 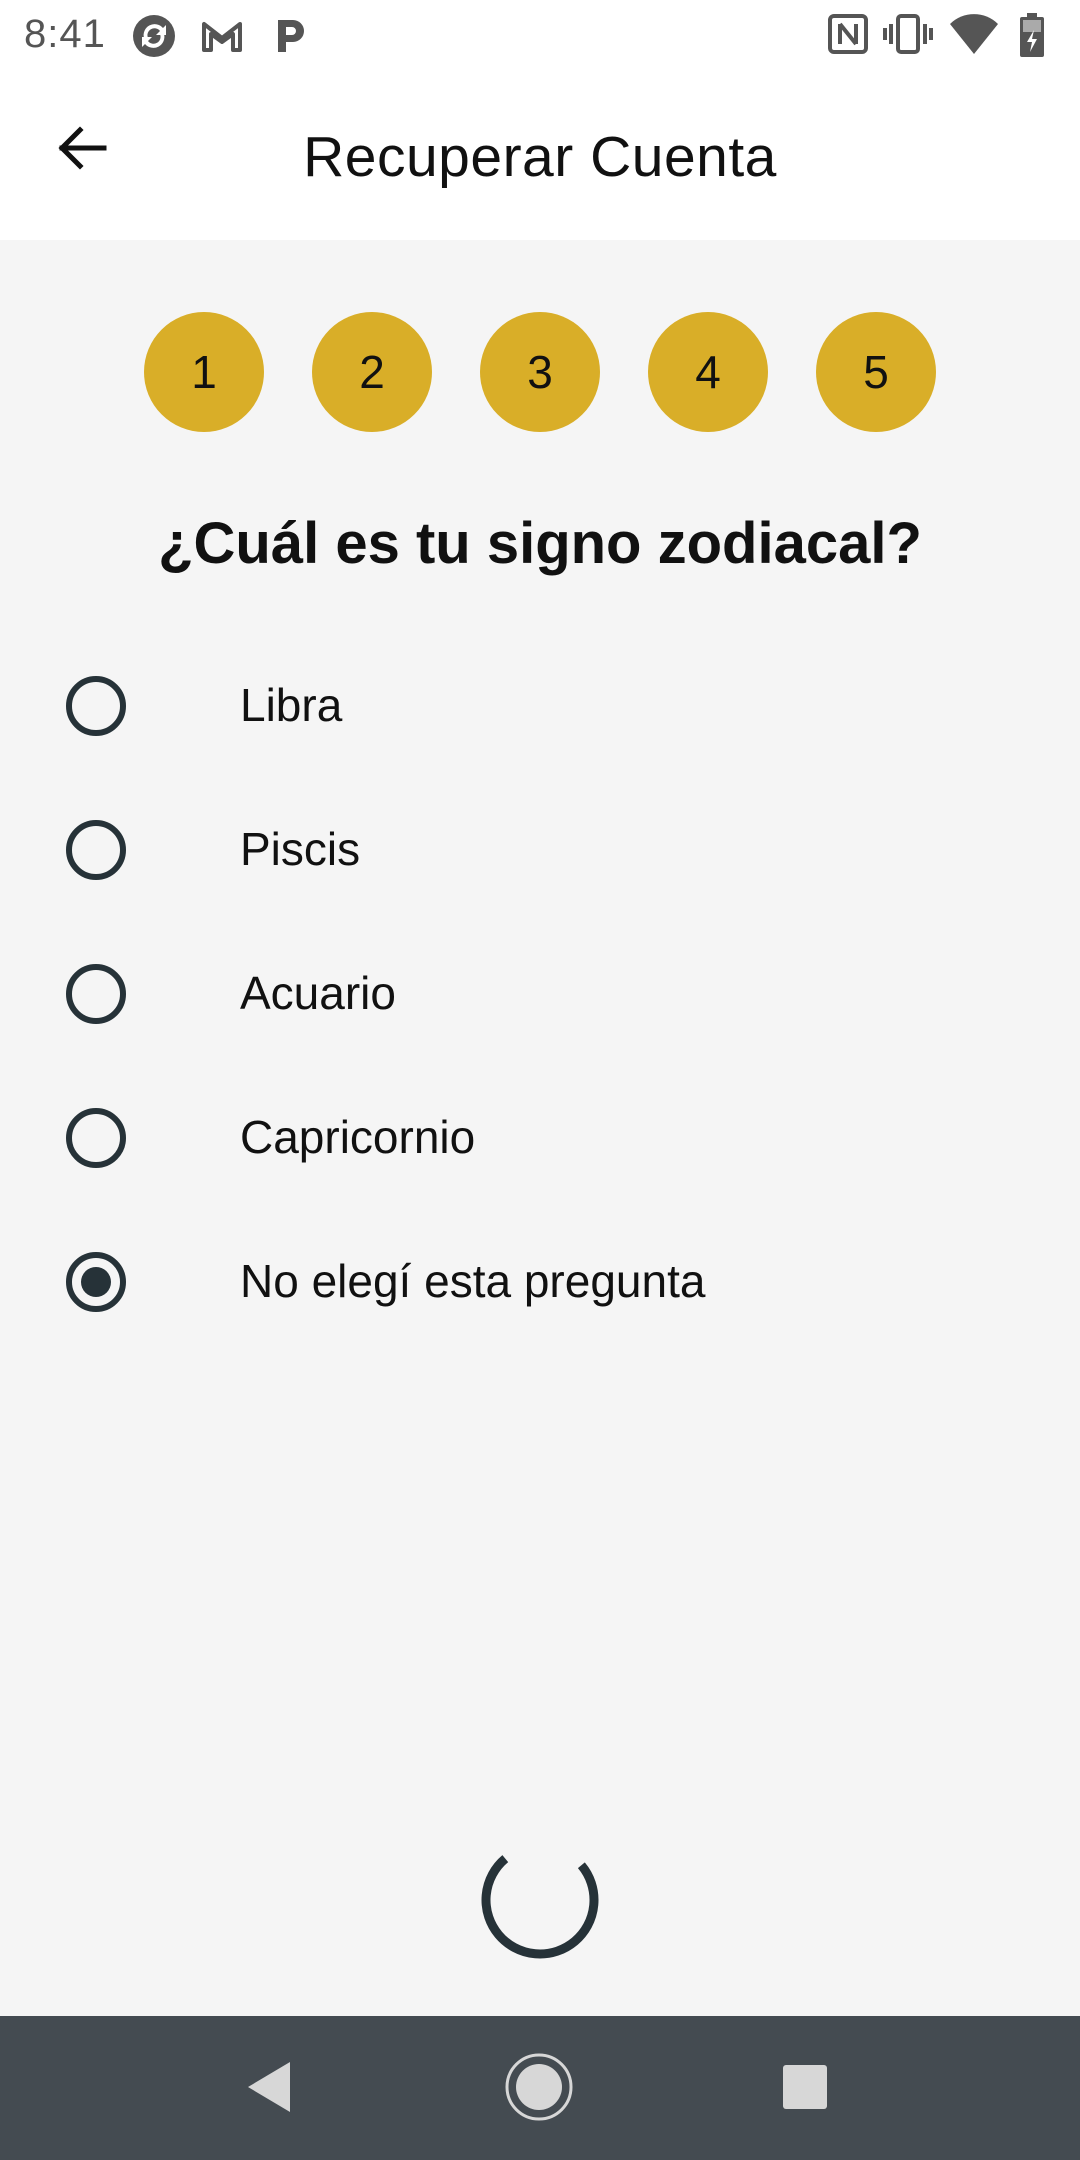 What do you see at coordinates (540, 994) in the screenshot?
I see `option-acuario: Acuario` at bounding box center [540, 994].